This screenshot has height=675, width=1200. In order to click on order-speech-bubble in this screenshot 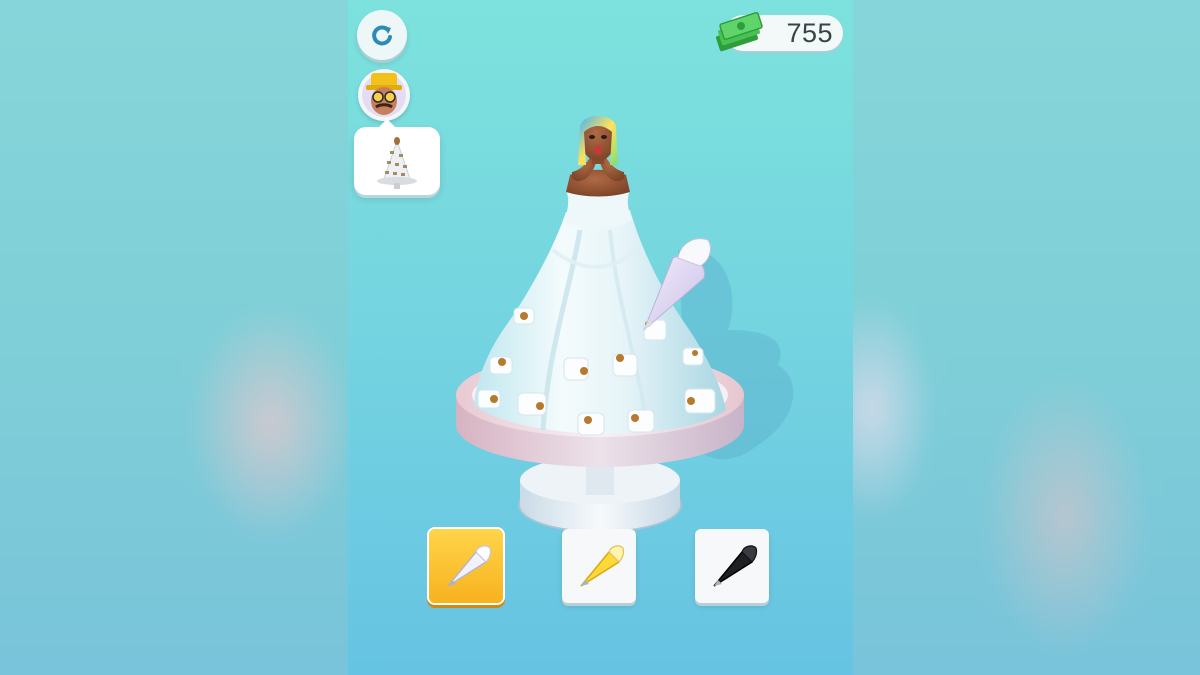, I will do `click(397, 157)`.